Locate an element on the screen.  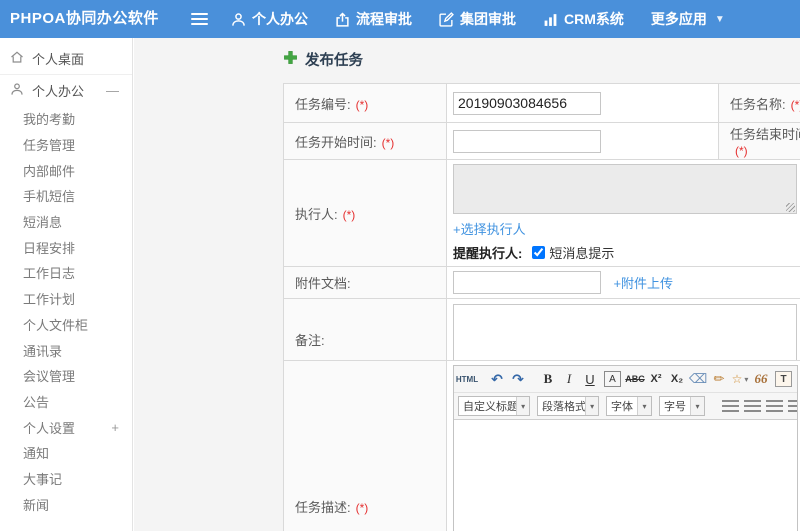
strikethrough-icon: ABC is located at coordinates (635, 379).